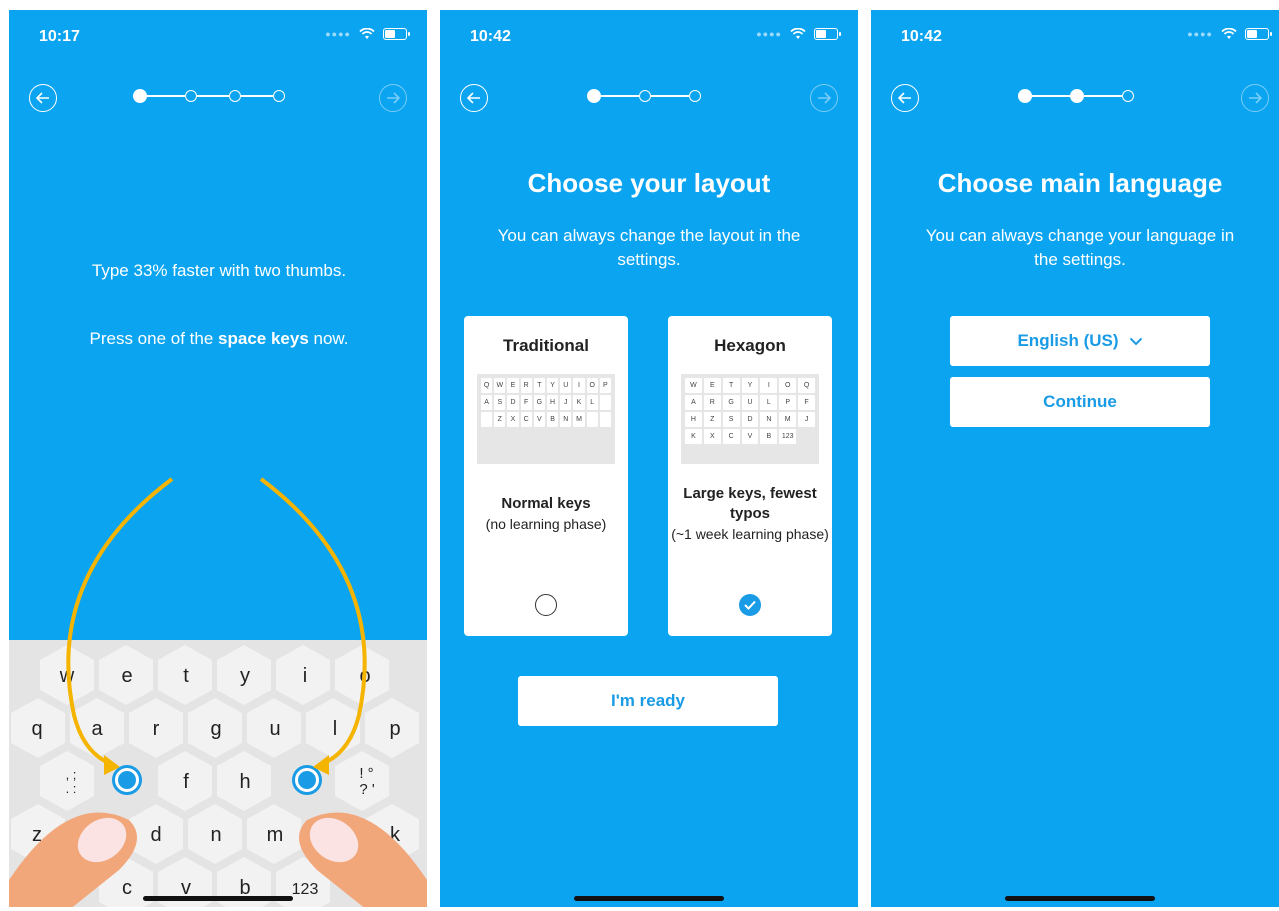  Describe the element at coordinates (1135, 341) in the screenshot. I see `chevron-down-icon` at that location.